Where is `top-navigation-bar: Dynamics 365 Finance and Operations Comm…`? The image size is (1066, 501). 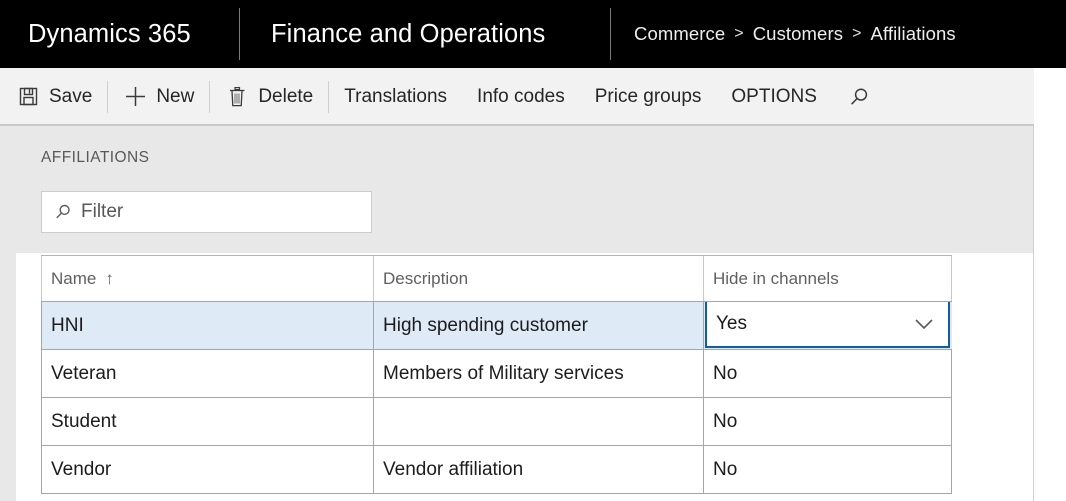
top-navigation-bar: Dynamics 365 Finance and Operations Comm… is located at coordinates (533, 34).